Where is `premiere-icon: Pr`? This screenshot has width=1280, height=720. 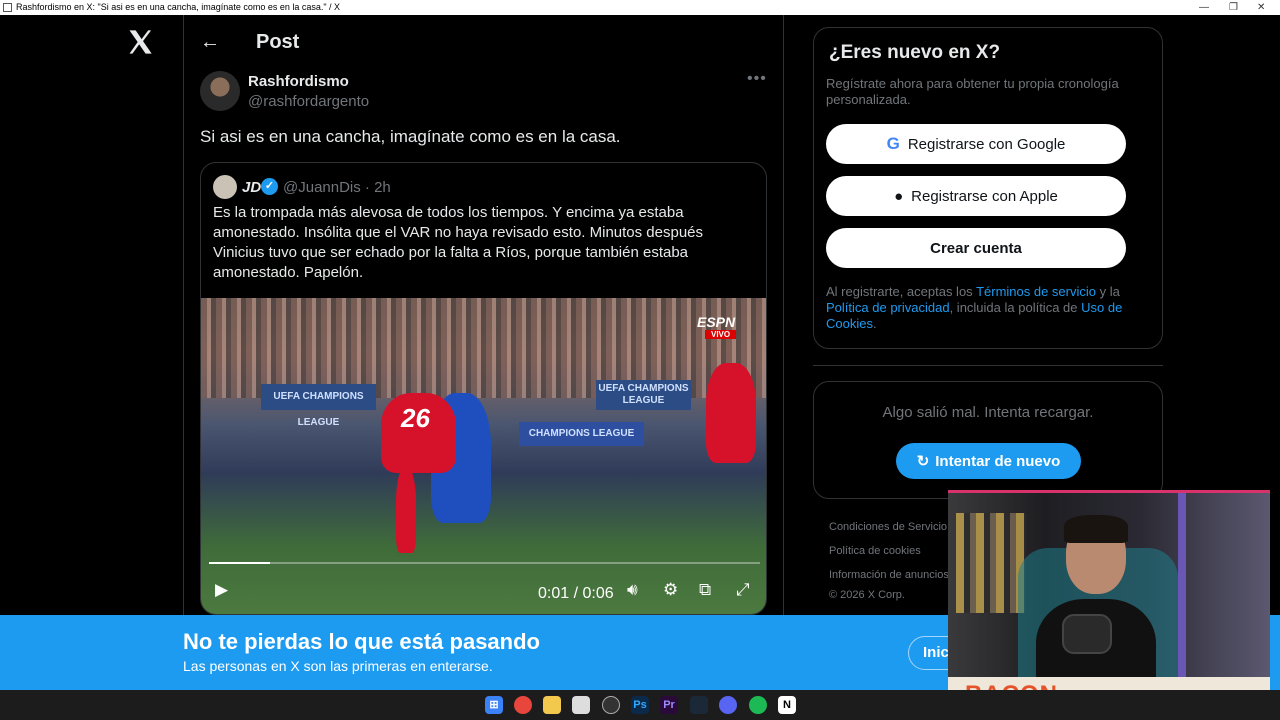
premiere-icon: Pr is located at coordinates (669, 705).